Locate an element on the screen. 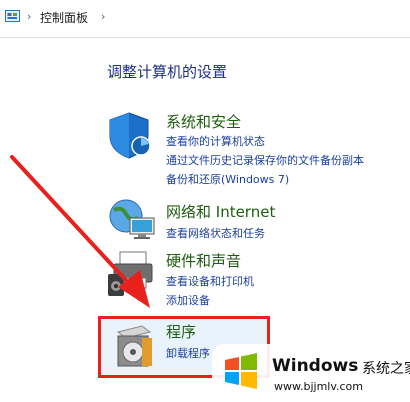 This screenshot has height=402, width=410. watermark-brand: Windows is located at coordinates (315, 366).